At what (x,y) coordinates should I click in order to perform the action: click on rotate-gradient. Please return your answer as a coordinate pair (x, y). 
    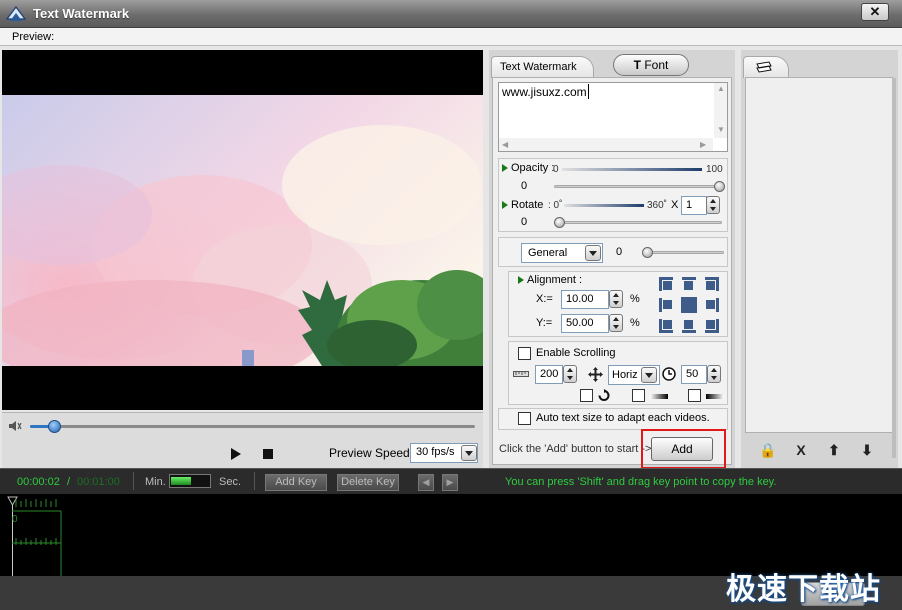
    Looking at the image, I should click on (604, 205).